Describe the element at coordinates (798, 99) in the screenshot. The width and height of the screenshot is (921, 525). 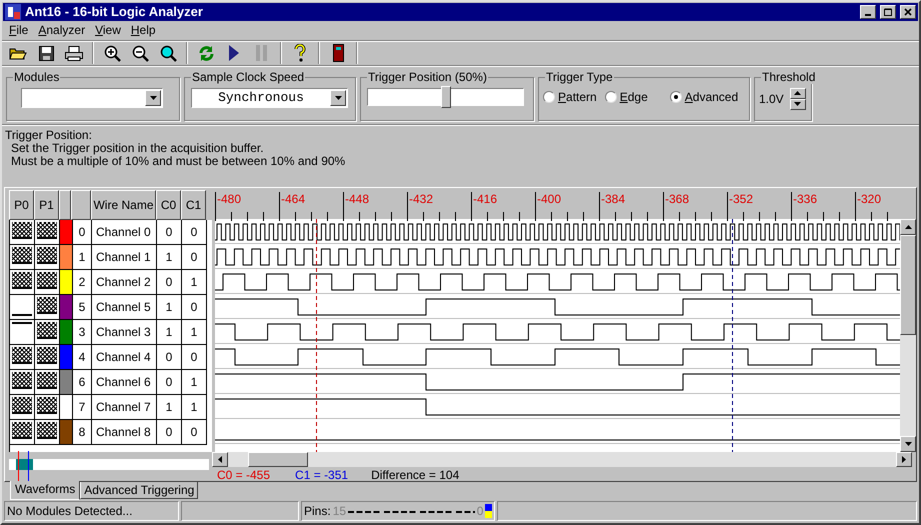
I see `threshold-spinner` at that location.